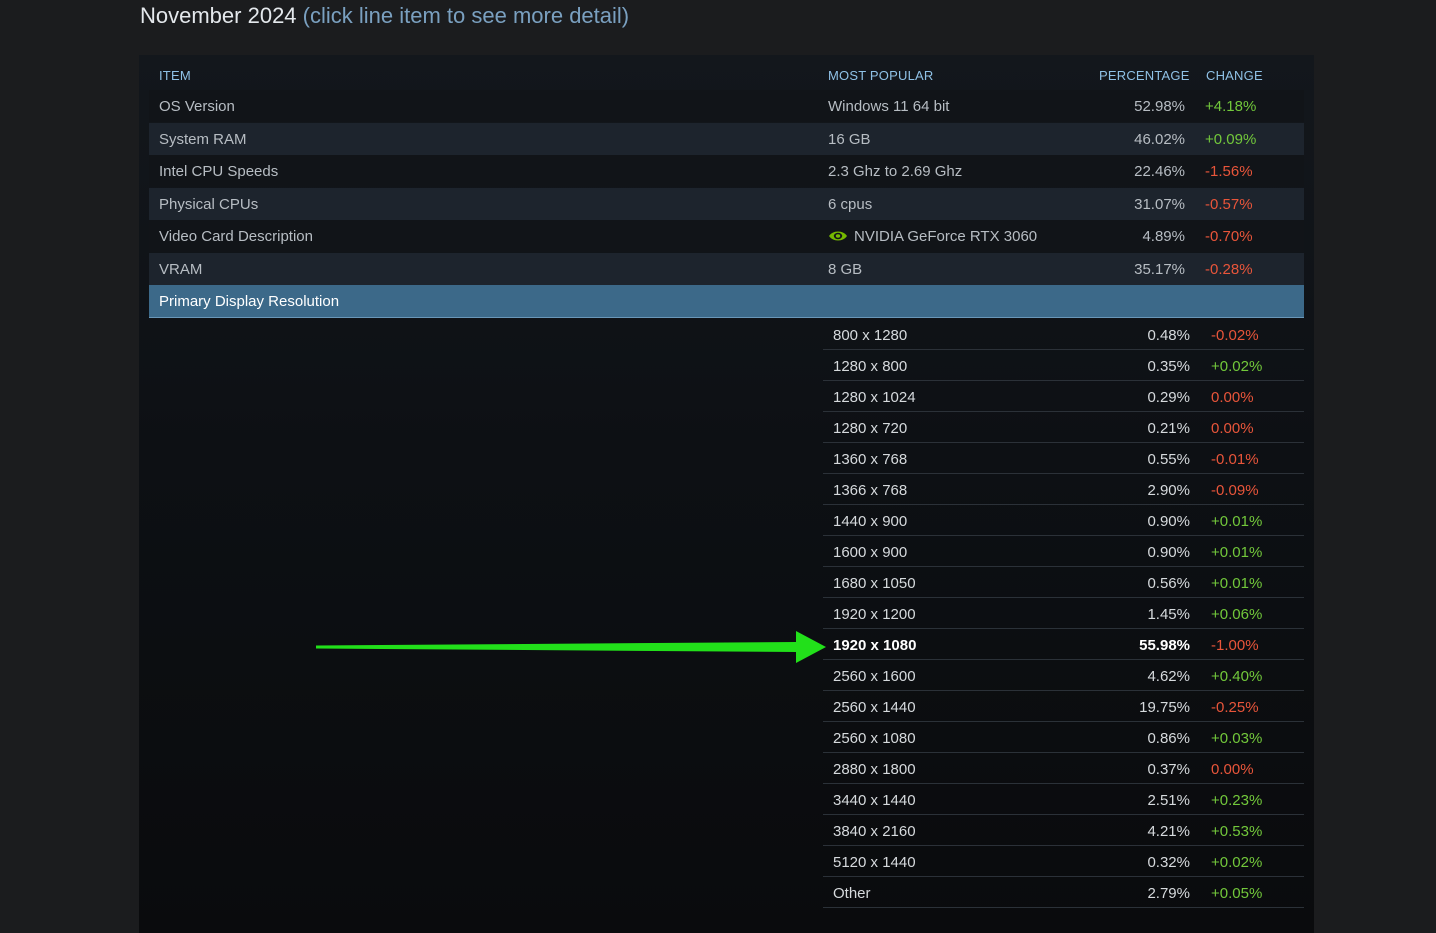 Image resolution: width=1436 pixels, height=933 pixels. What do you see at coordinates (1164, 707) in the screenshot?
I see `resolution-percentage: 19.75%` at bounding box center [1164, 707].